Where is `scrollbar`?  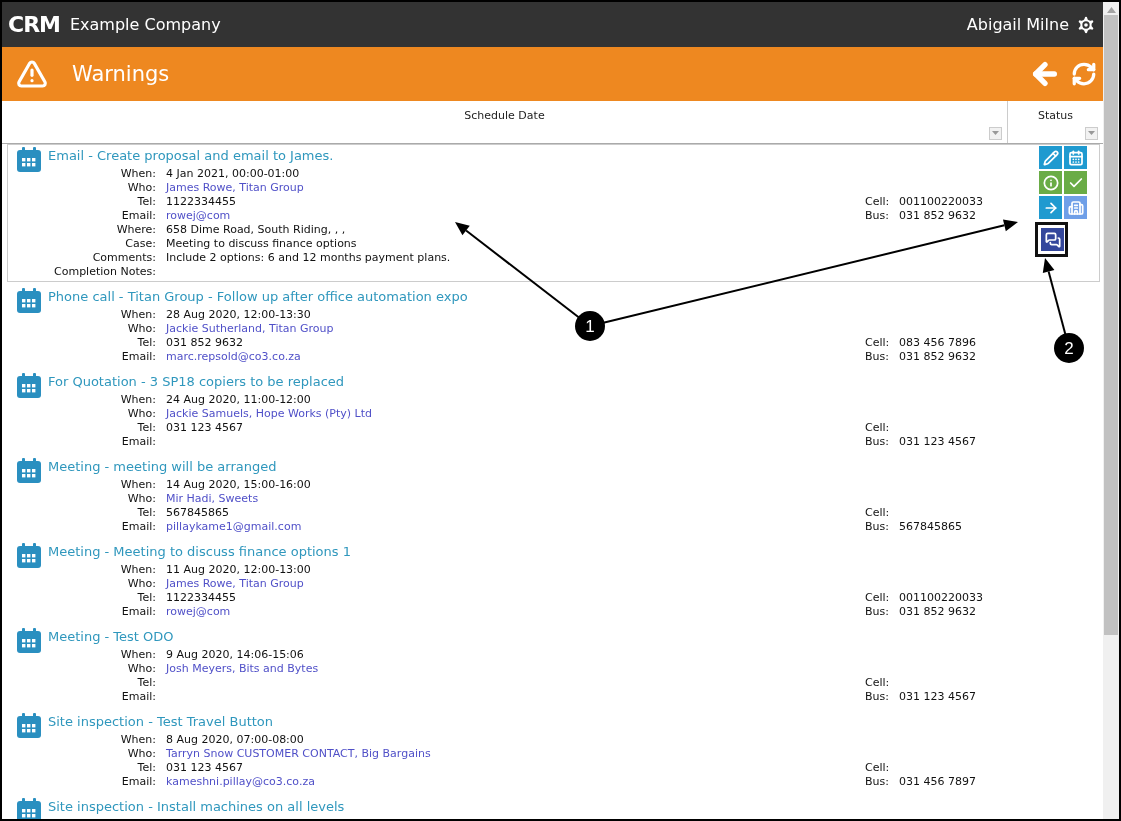 scrollbar is located at coordinates (1111, 410).